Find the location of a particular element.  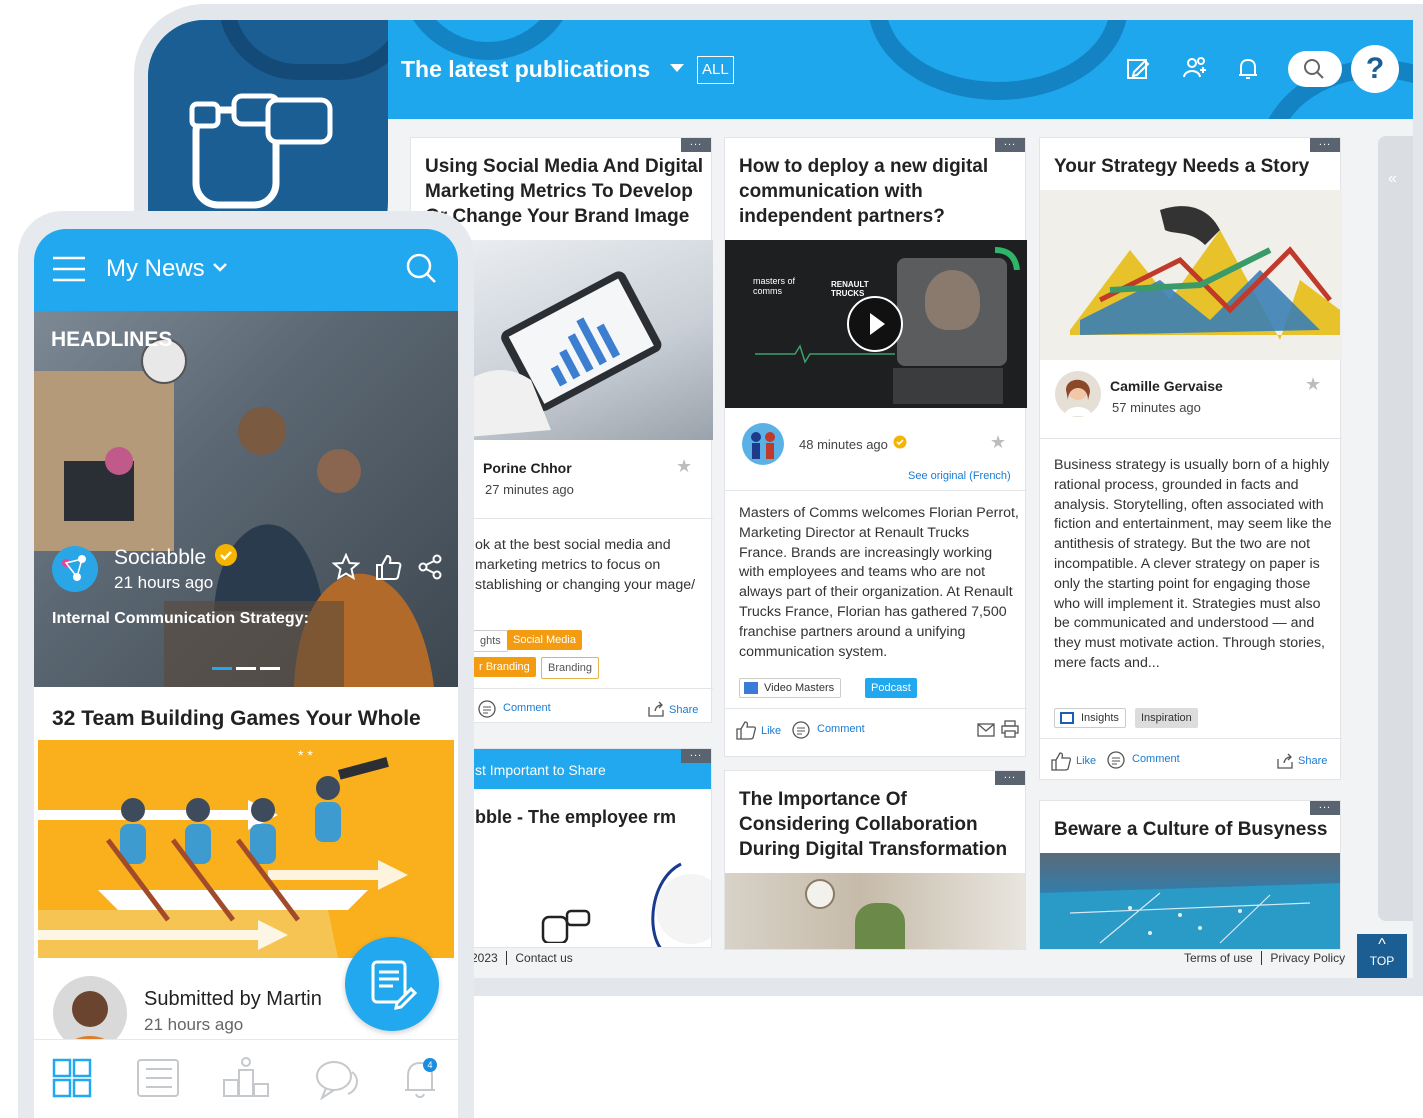

play-icon is located at coordinates (875, 324).